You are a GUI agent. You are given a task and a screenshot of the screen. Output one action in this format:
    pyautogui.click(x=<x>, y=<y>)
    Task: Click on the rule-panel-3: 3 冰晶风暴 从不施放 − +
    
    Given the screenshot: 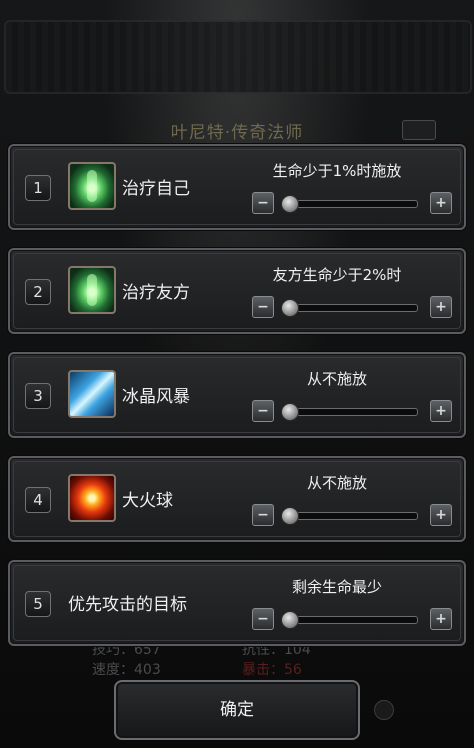 What is the action you would take?
    pyautogui.click(x=237, y=395)
    